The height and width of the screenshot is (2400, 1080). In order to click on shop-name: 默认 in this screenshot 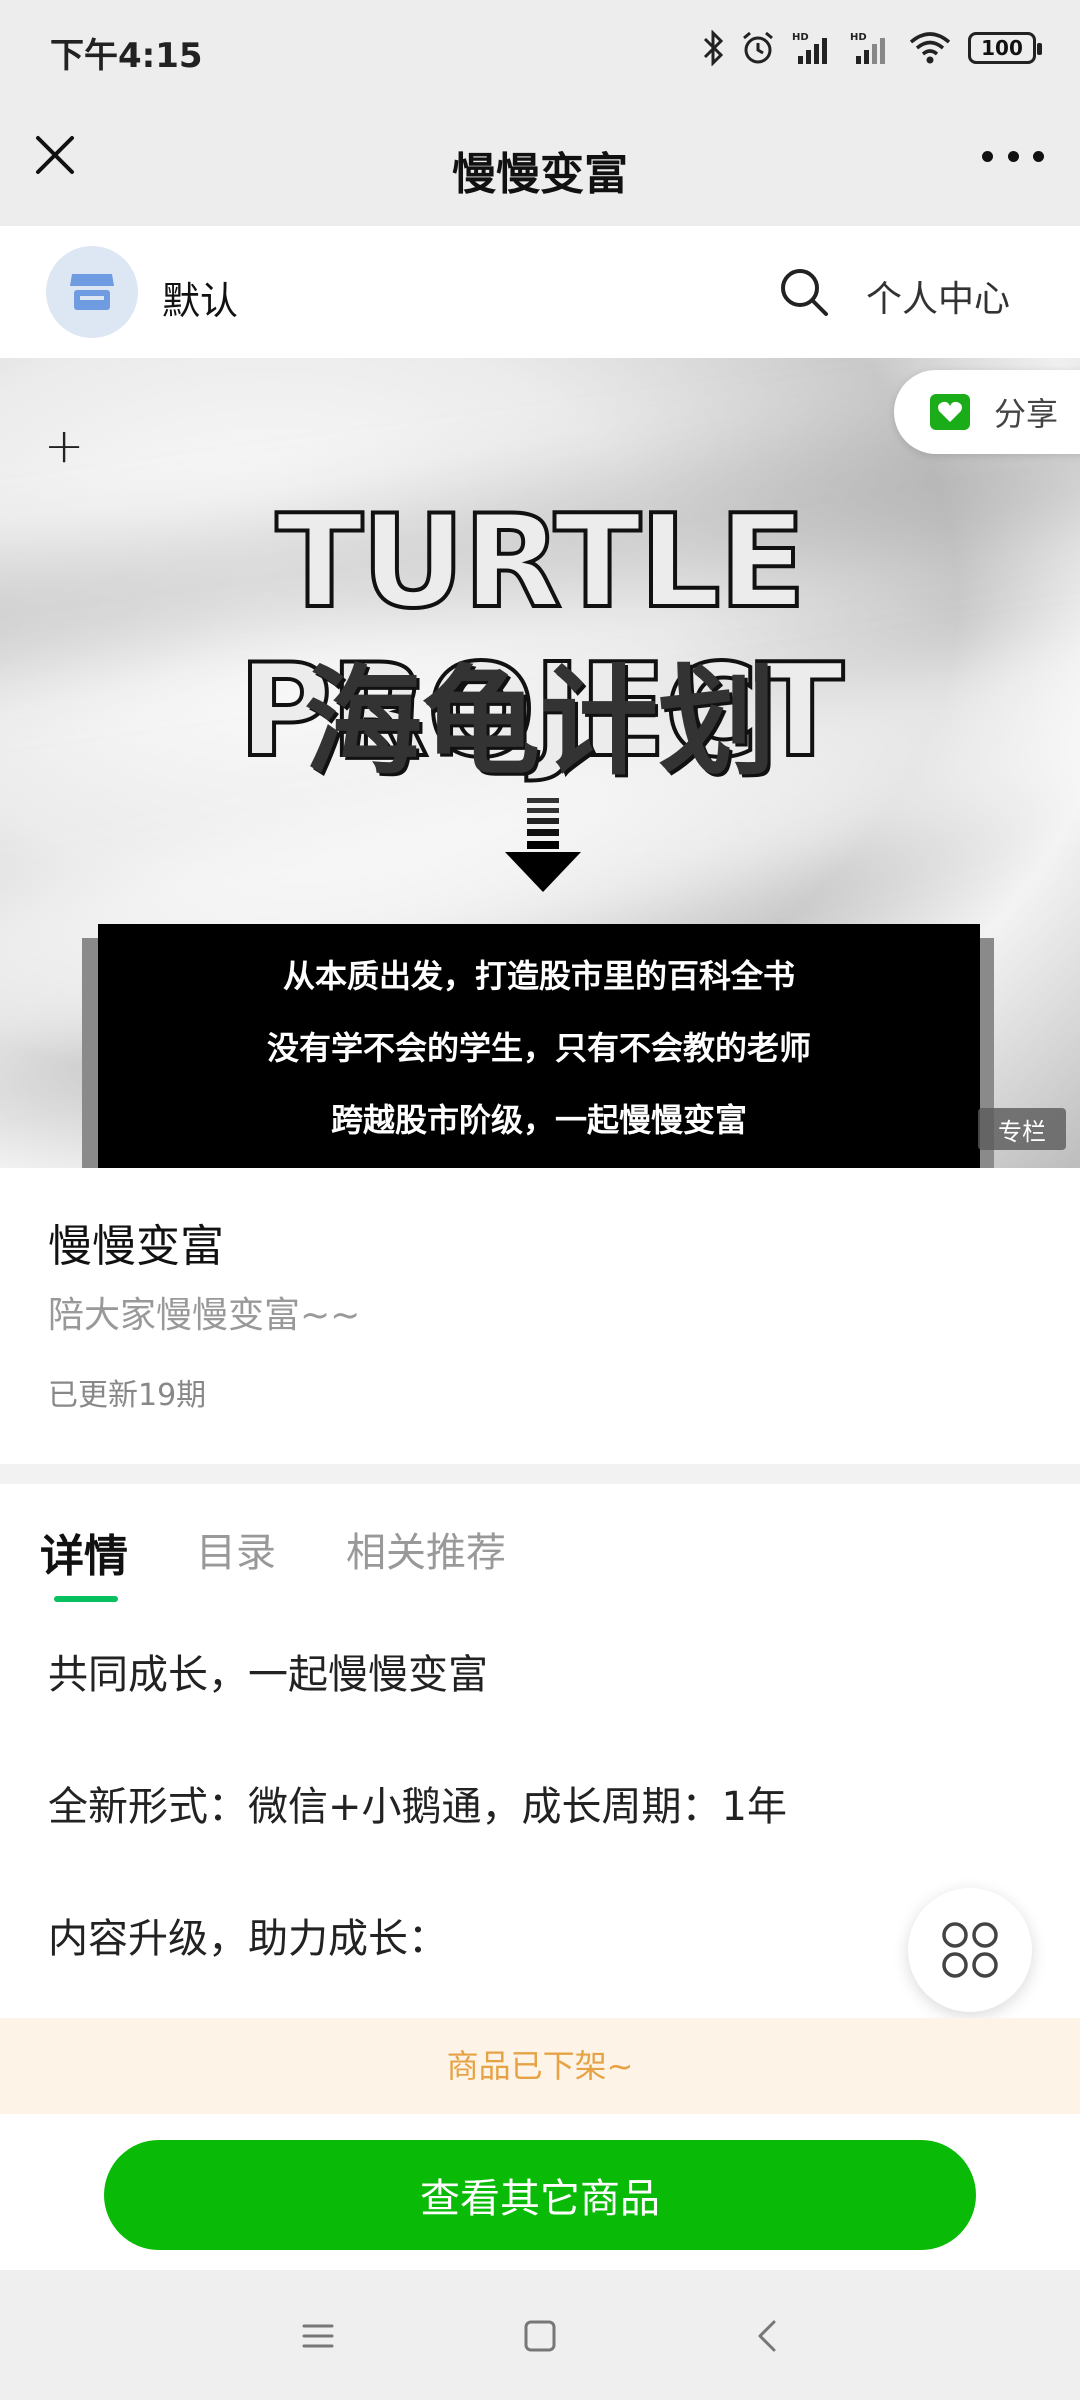, I will do `click(200, 297)`.